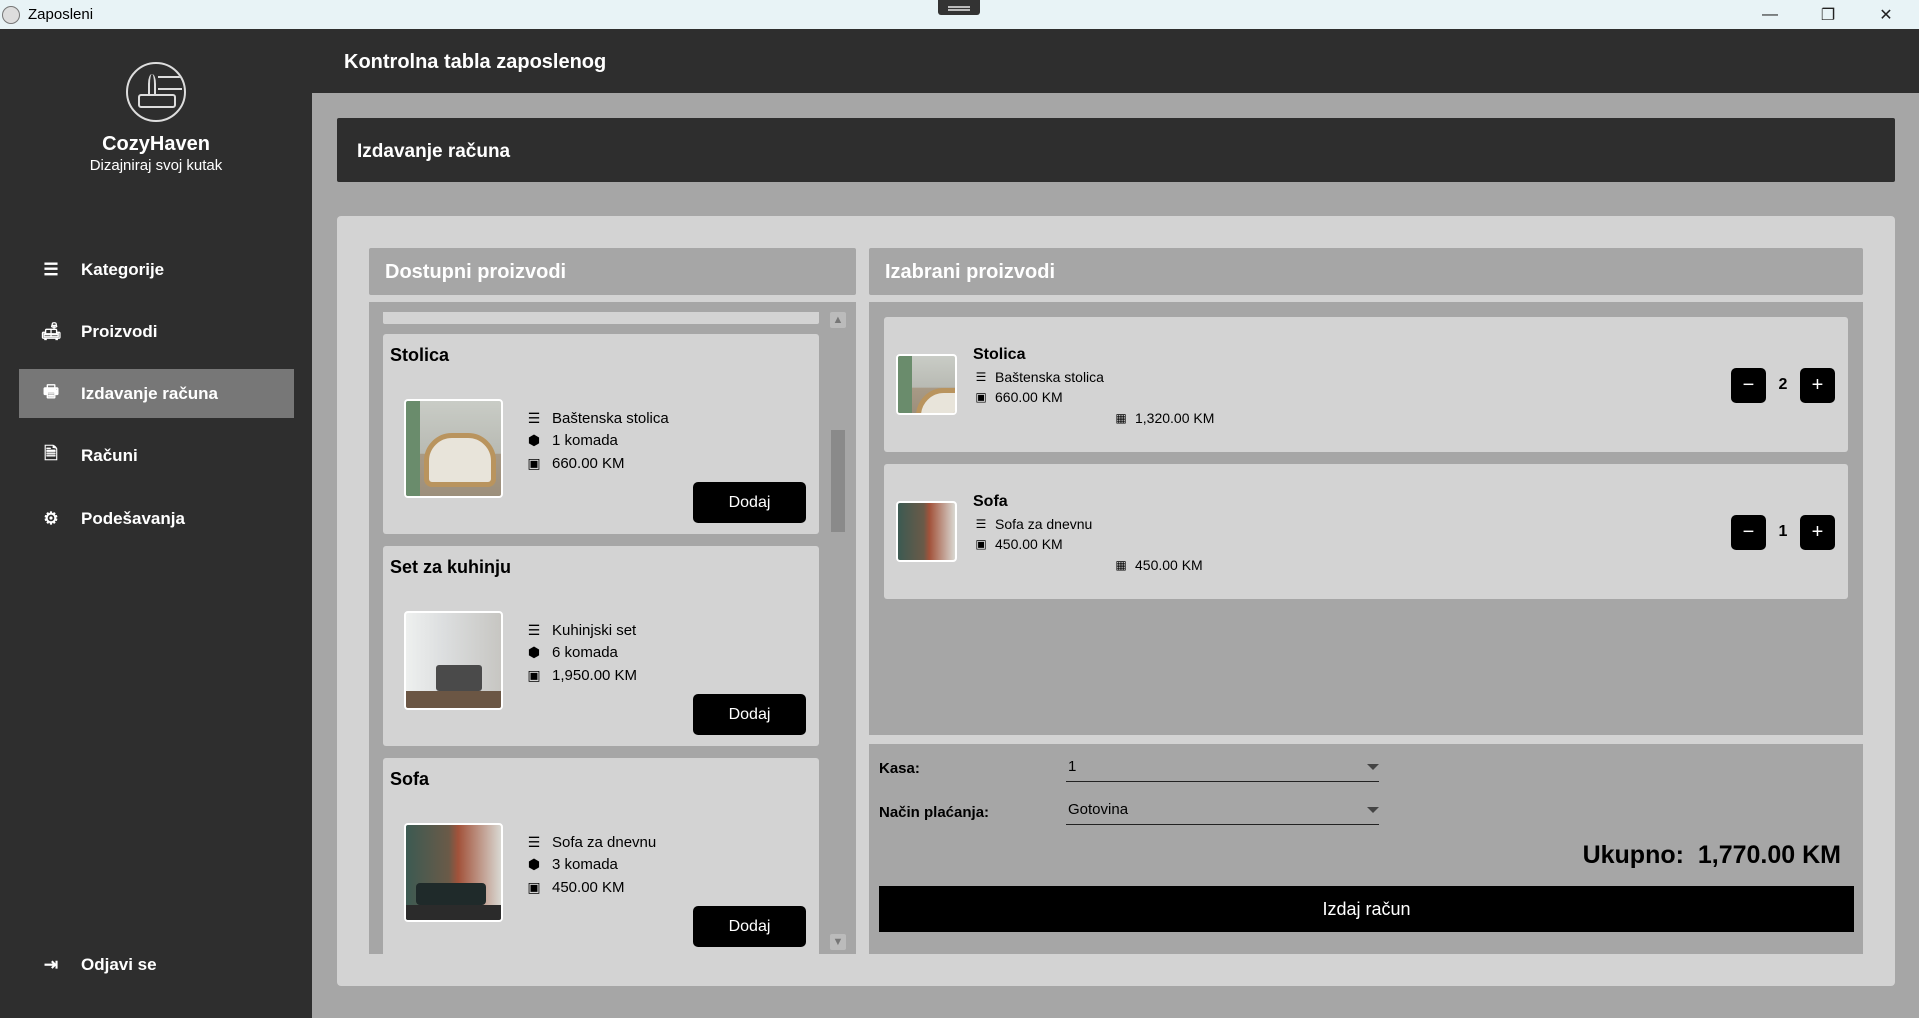 This screenshot has width=1919, height=1018. I want to click on sidebar-item-label: Izdavanje računa, so click(150, 393).